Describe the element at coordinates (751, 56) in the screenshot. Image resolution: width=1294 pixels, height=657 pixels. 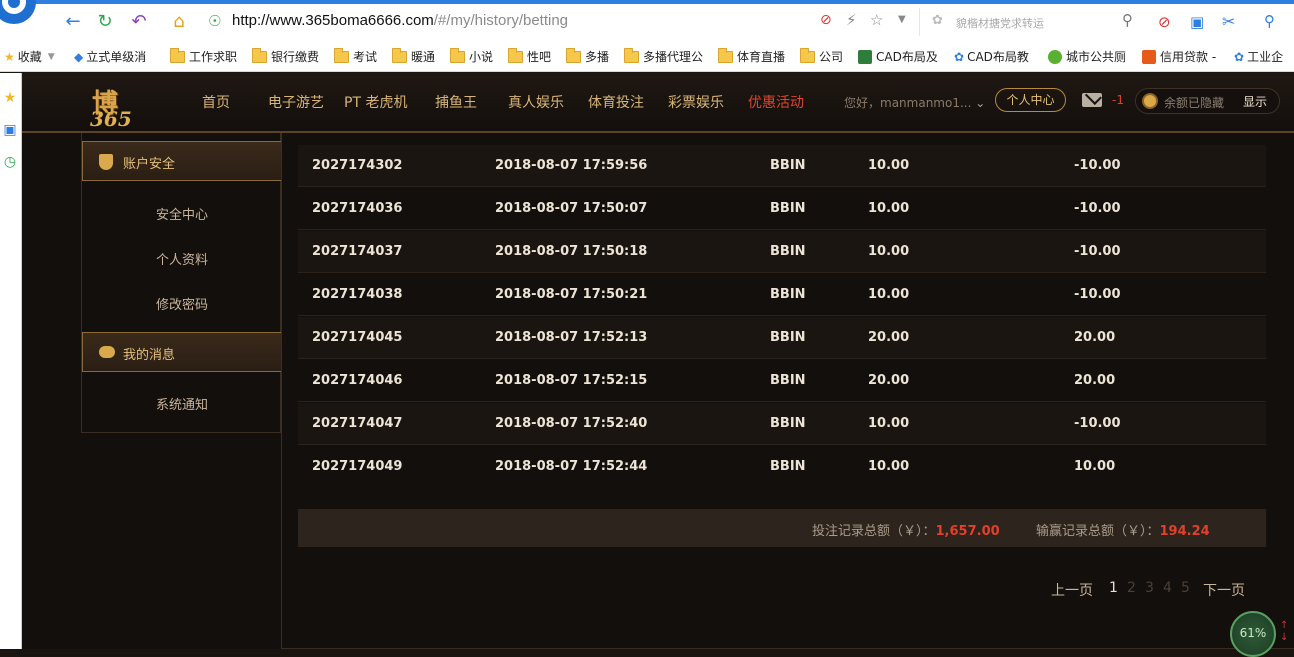
I see `bookmark-folder: 体育直播` at that location.